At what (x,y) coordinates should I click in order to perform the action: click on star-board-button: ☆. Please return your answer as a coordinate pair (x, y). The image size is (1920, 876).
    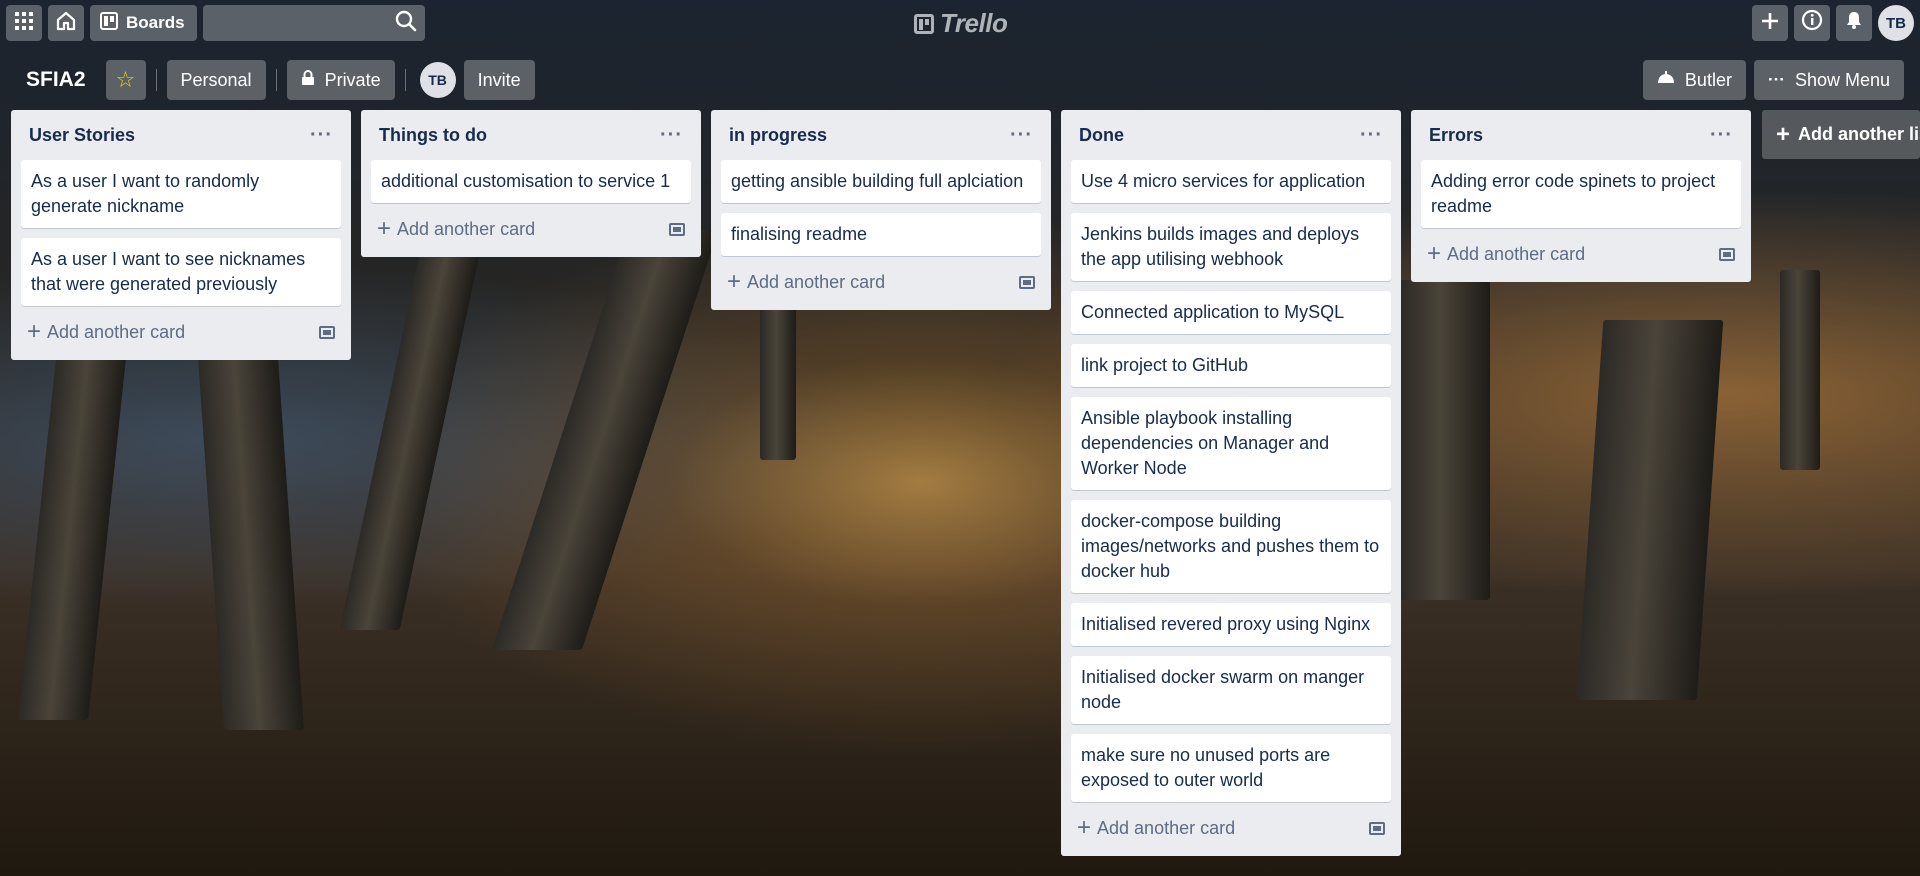
    Looking at the image, I should click on (125, 80).